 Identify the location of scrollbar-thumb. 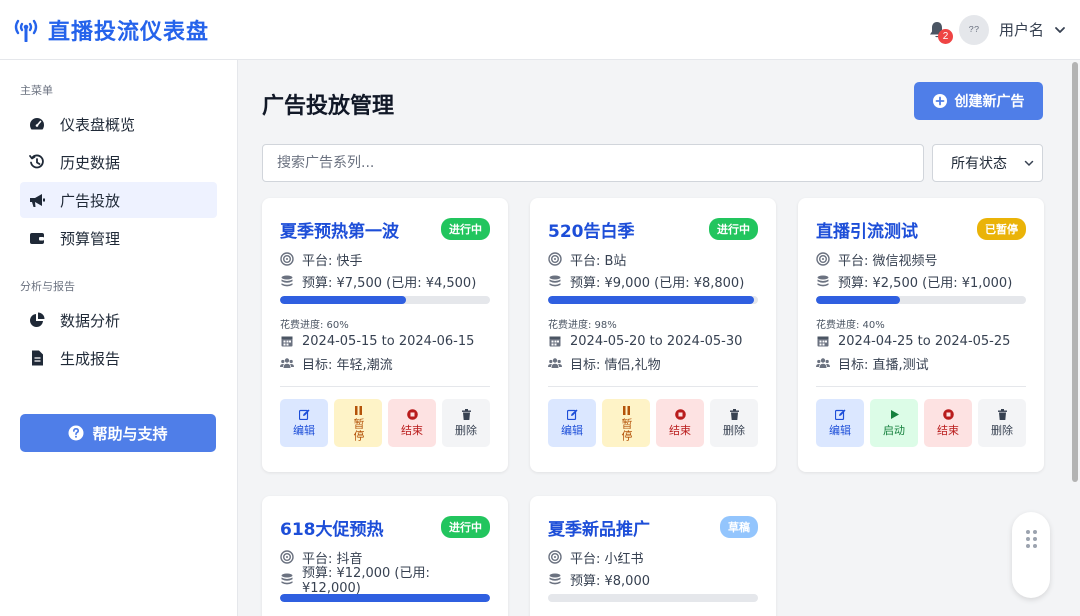
(1075, 272).